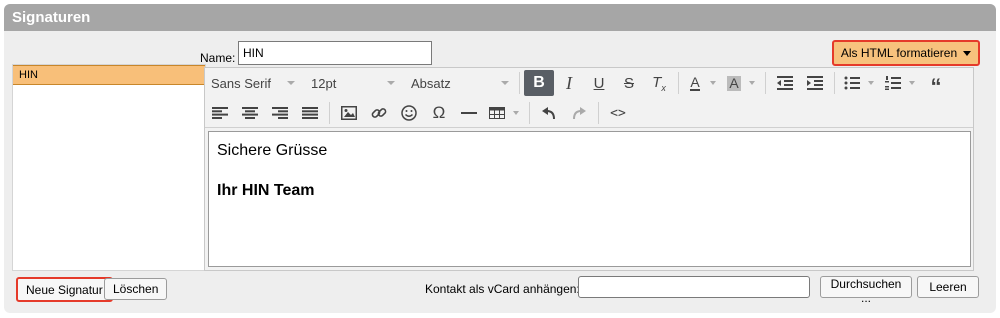 This screenshot has height=318, width=1000. I want to click on bold-icon: B, so click(539, 82).